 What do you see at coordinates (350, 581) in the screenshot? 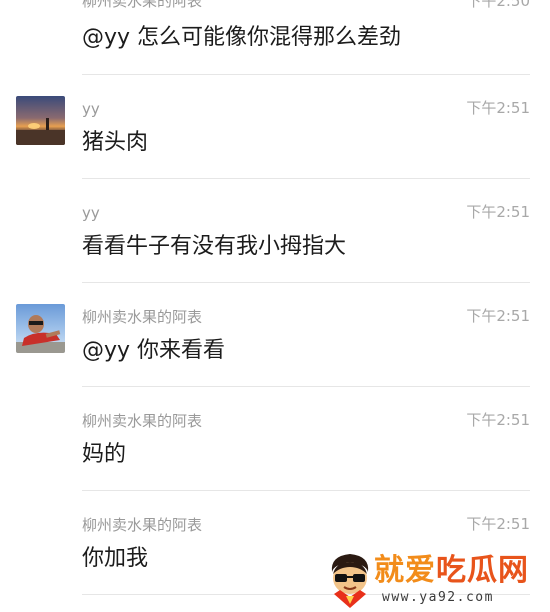
I see `cartoon-sunglasses-mascot-icon` at bounding box center [350, 581].